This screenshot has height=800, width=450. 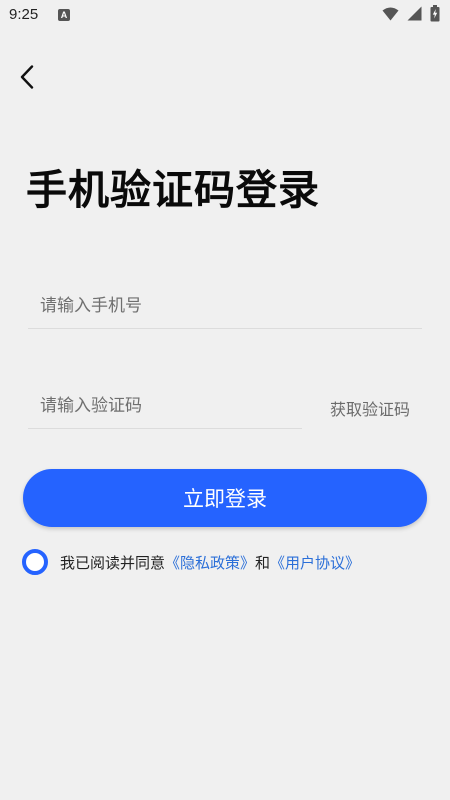 I want to click on wifi-icon, so click(x=390, y=15).